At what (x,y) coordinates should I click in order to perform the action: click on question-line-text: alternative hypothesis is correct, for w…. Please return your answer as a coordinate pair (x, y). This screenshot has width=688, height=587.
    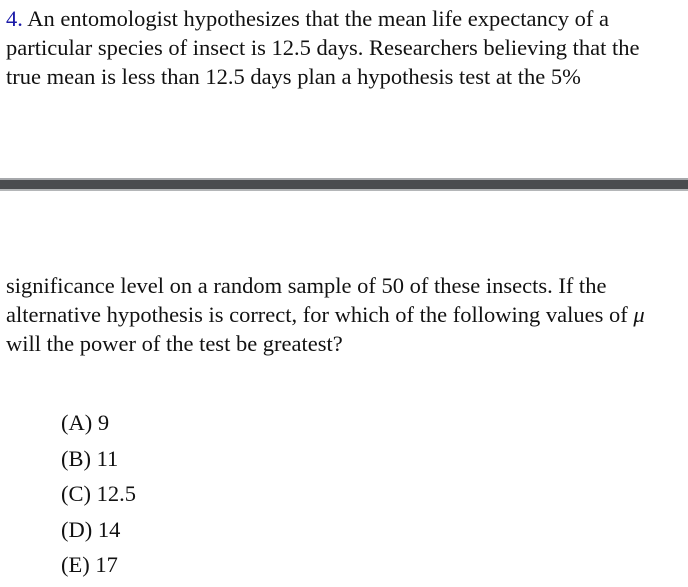
    Looking at the image, I should click on (320, 314).